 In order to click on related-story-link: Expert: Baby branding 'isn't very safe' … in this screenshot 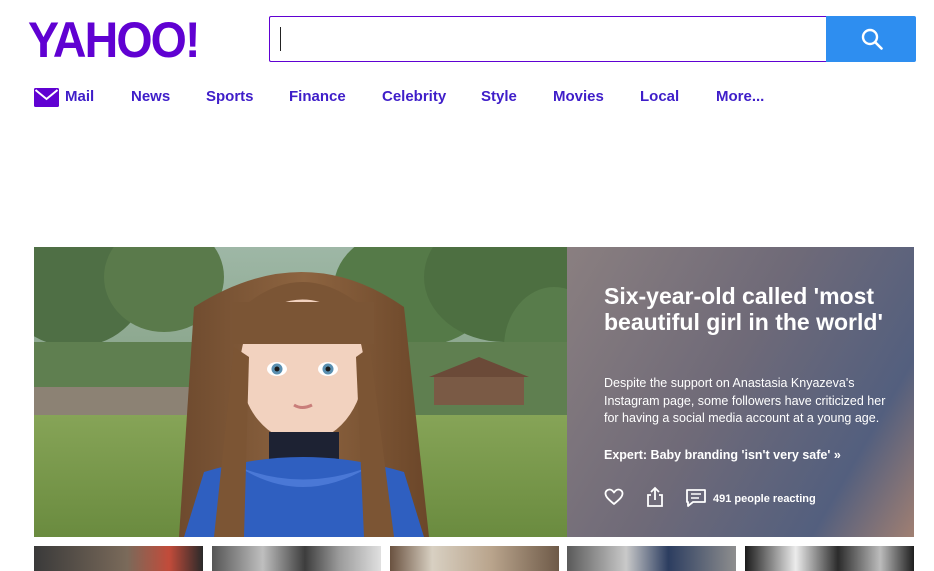, I will do `click(722, 455)`.